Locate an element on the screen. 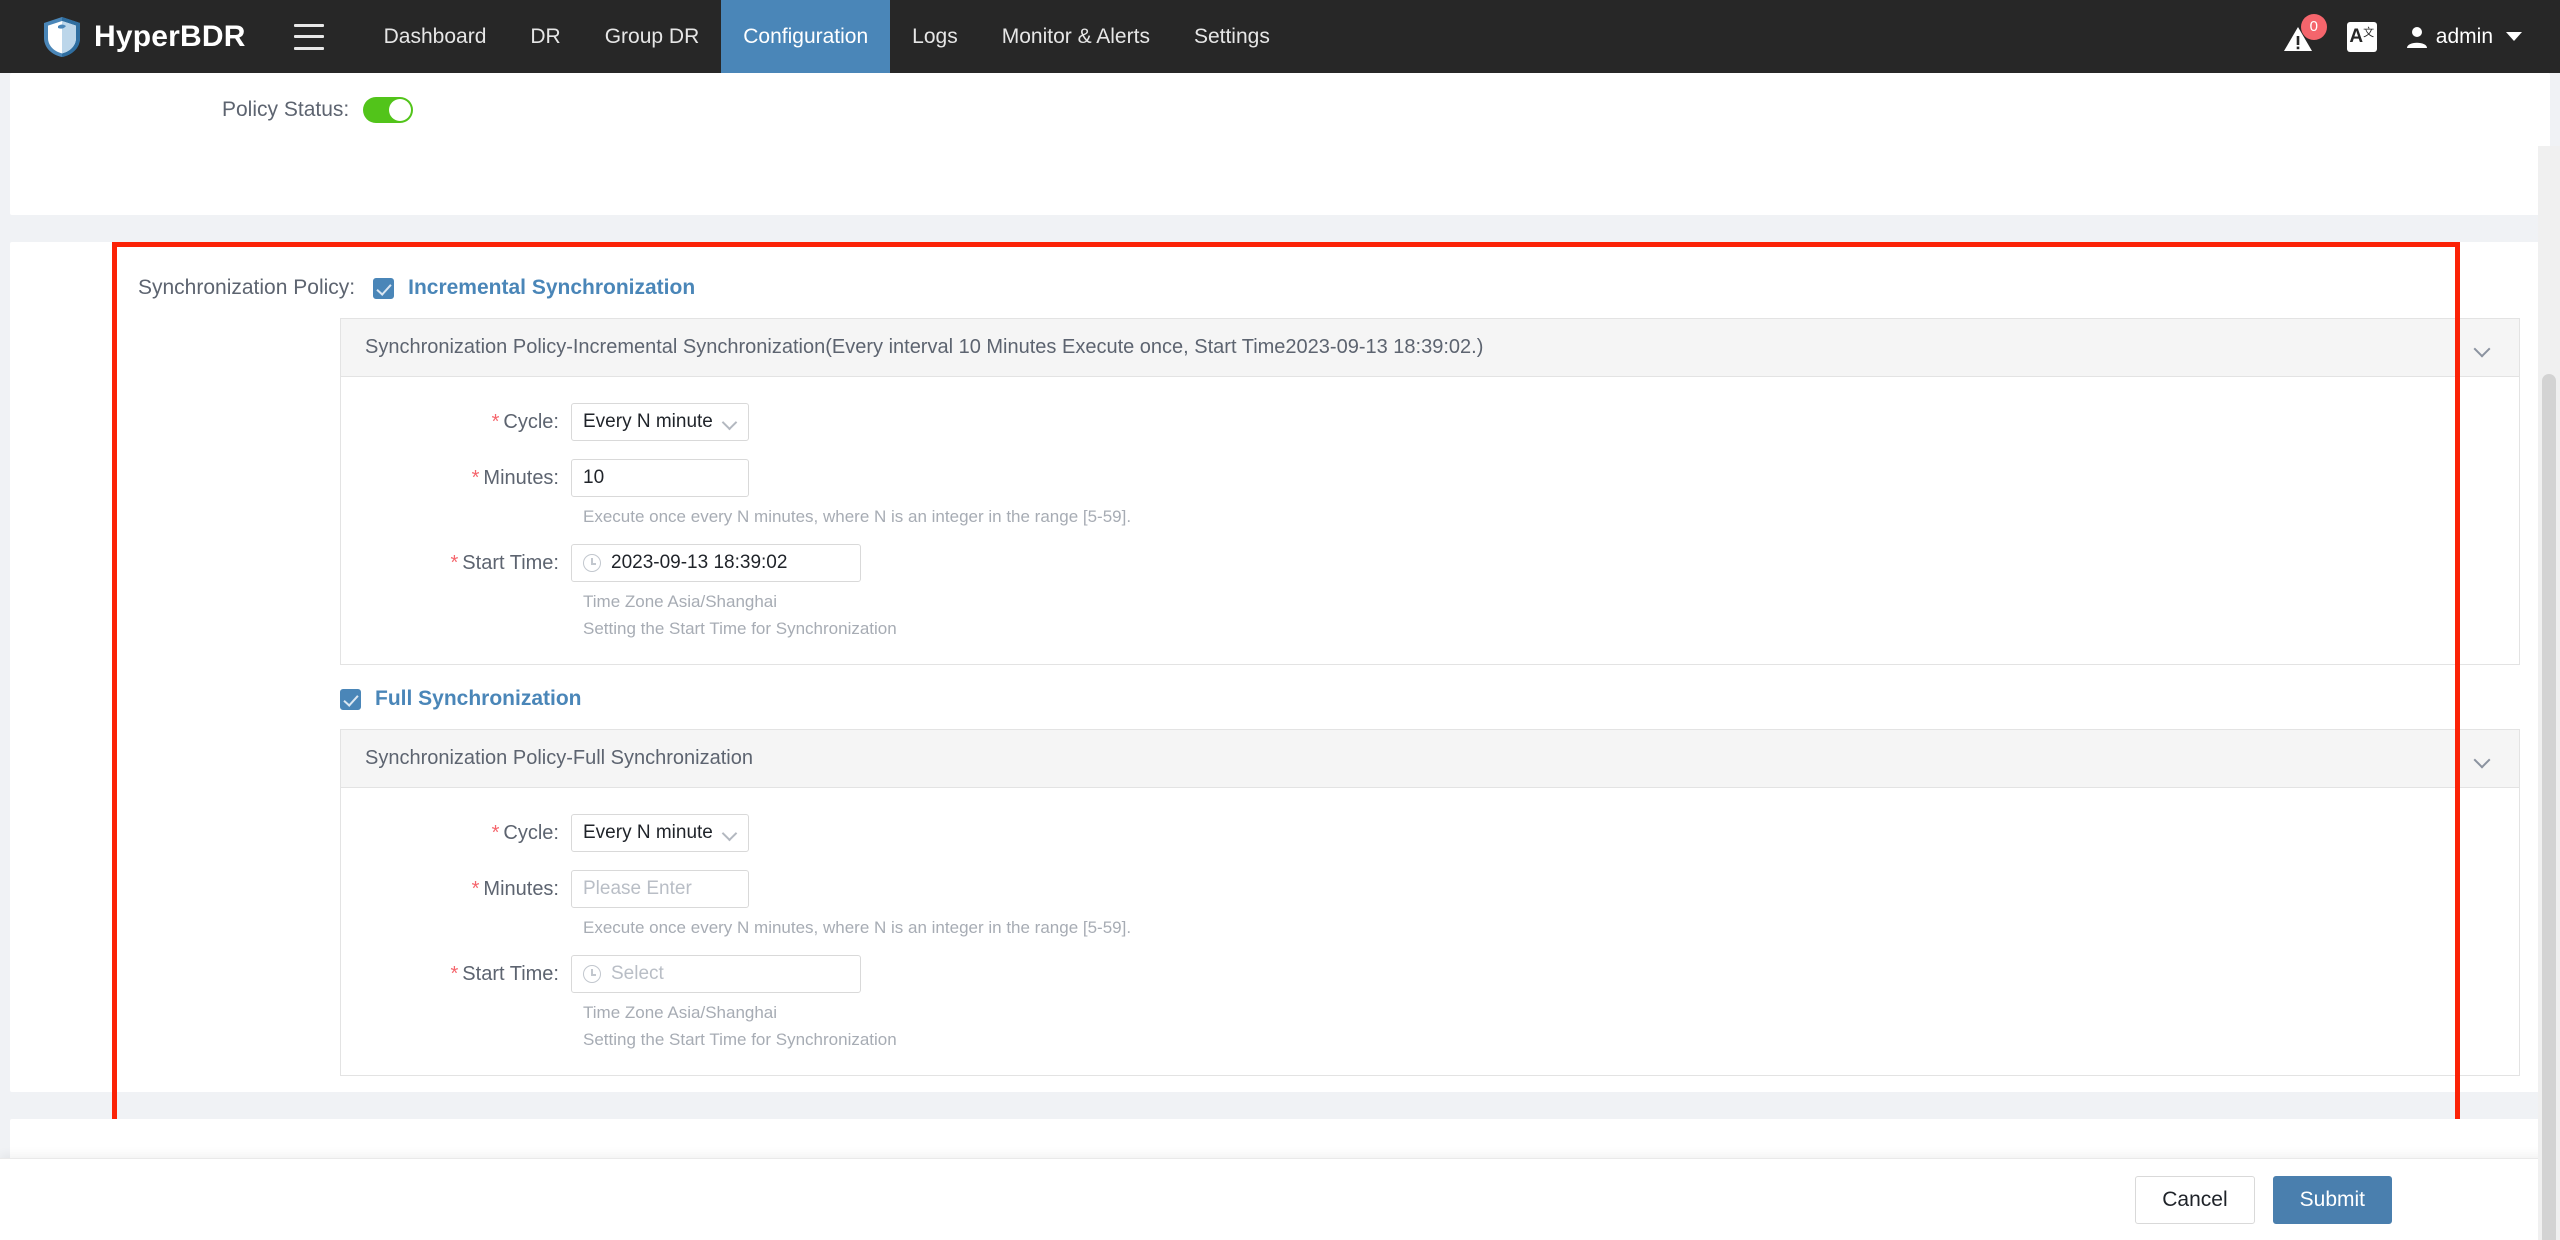 The image size is (2560, 1240). full-start-time-placeholder: Select is located at coordinates (637, 973).